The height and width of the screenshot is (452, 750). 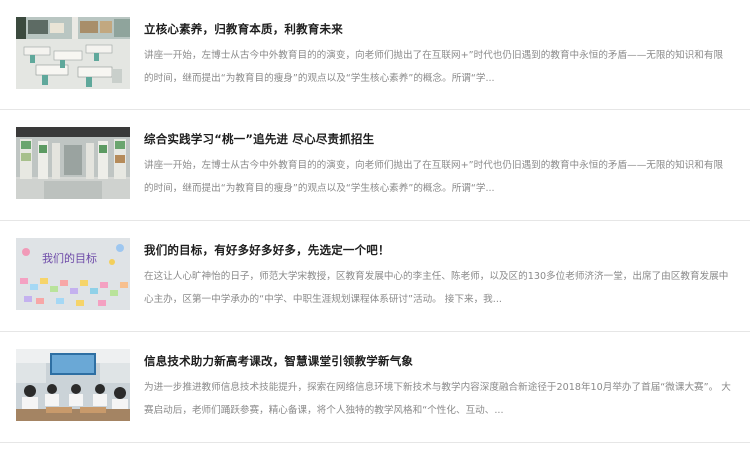 What do you see at coordinates (259, 139) in the screenshot?
I see `article-title: 综合实践学习“桃一”追先进 尽心尽责抓招生` at bounding box center [259, 139].